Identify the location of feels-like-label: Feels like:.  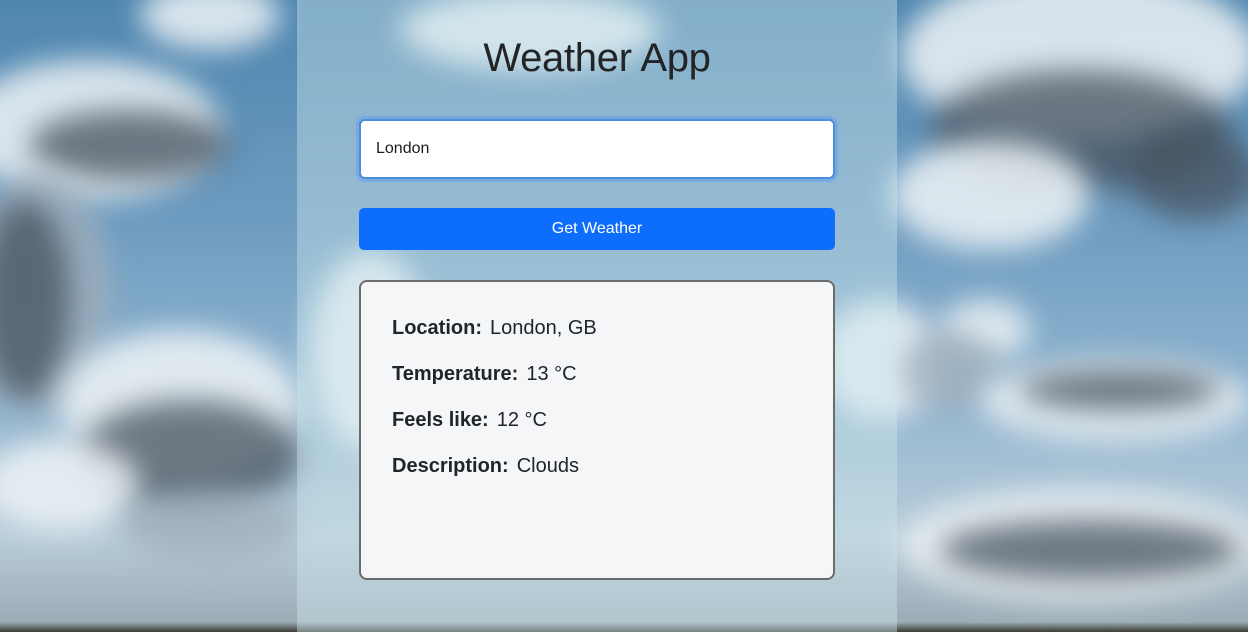
(440, 420).